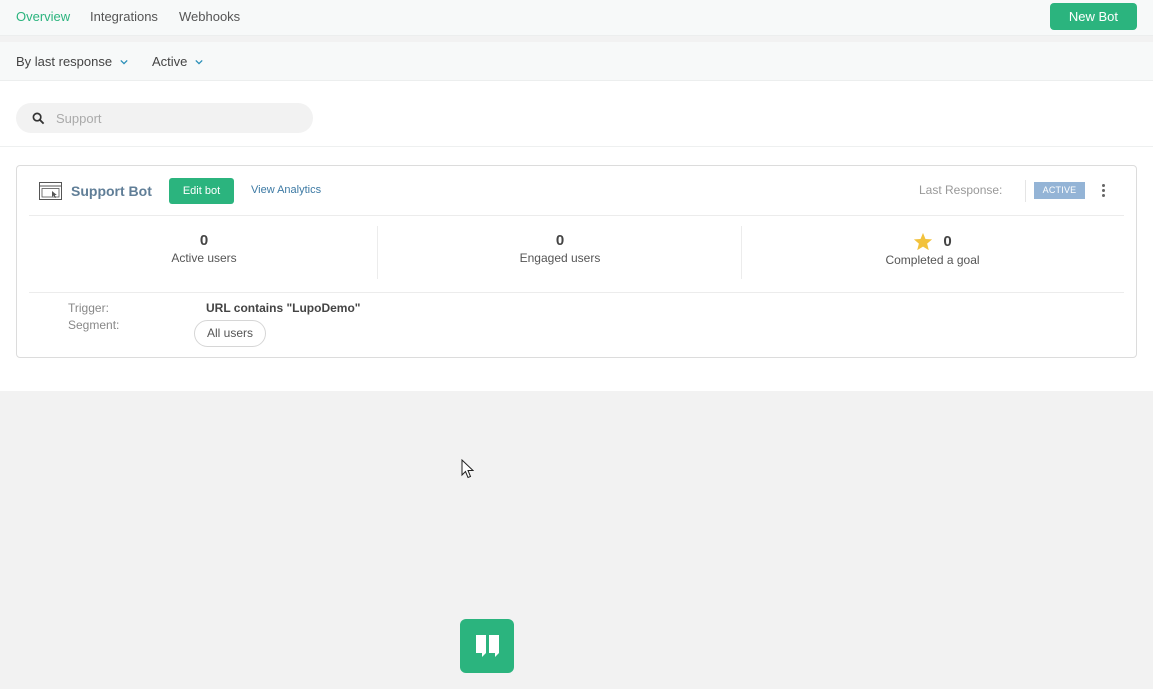  Describe the element at coordinates (923, 241) in the screenshot. I see `star-icon` at that location.